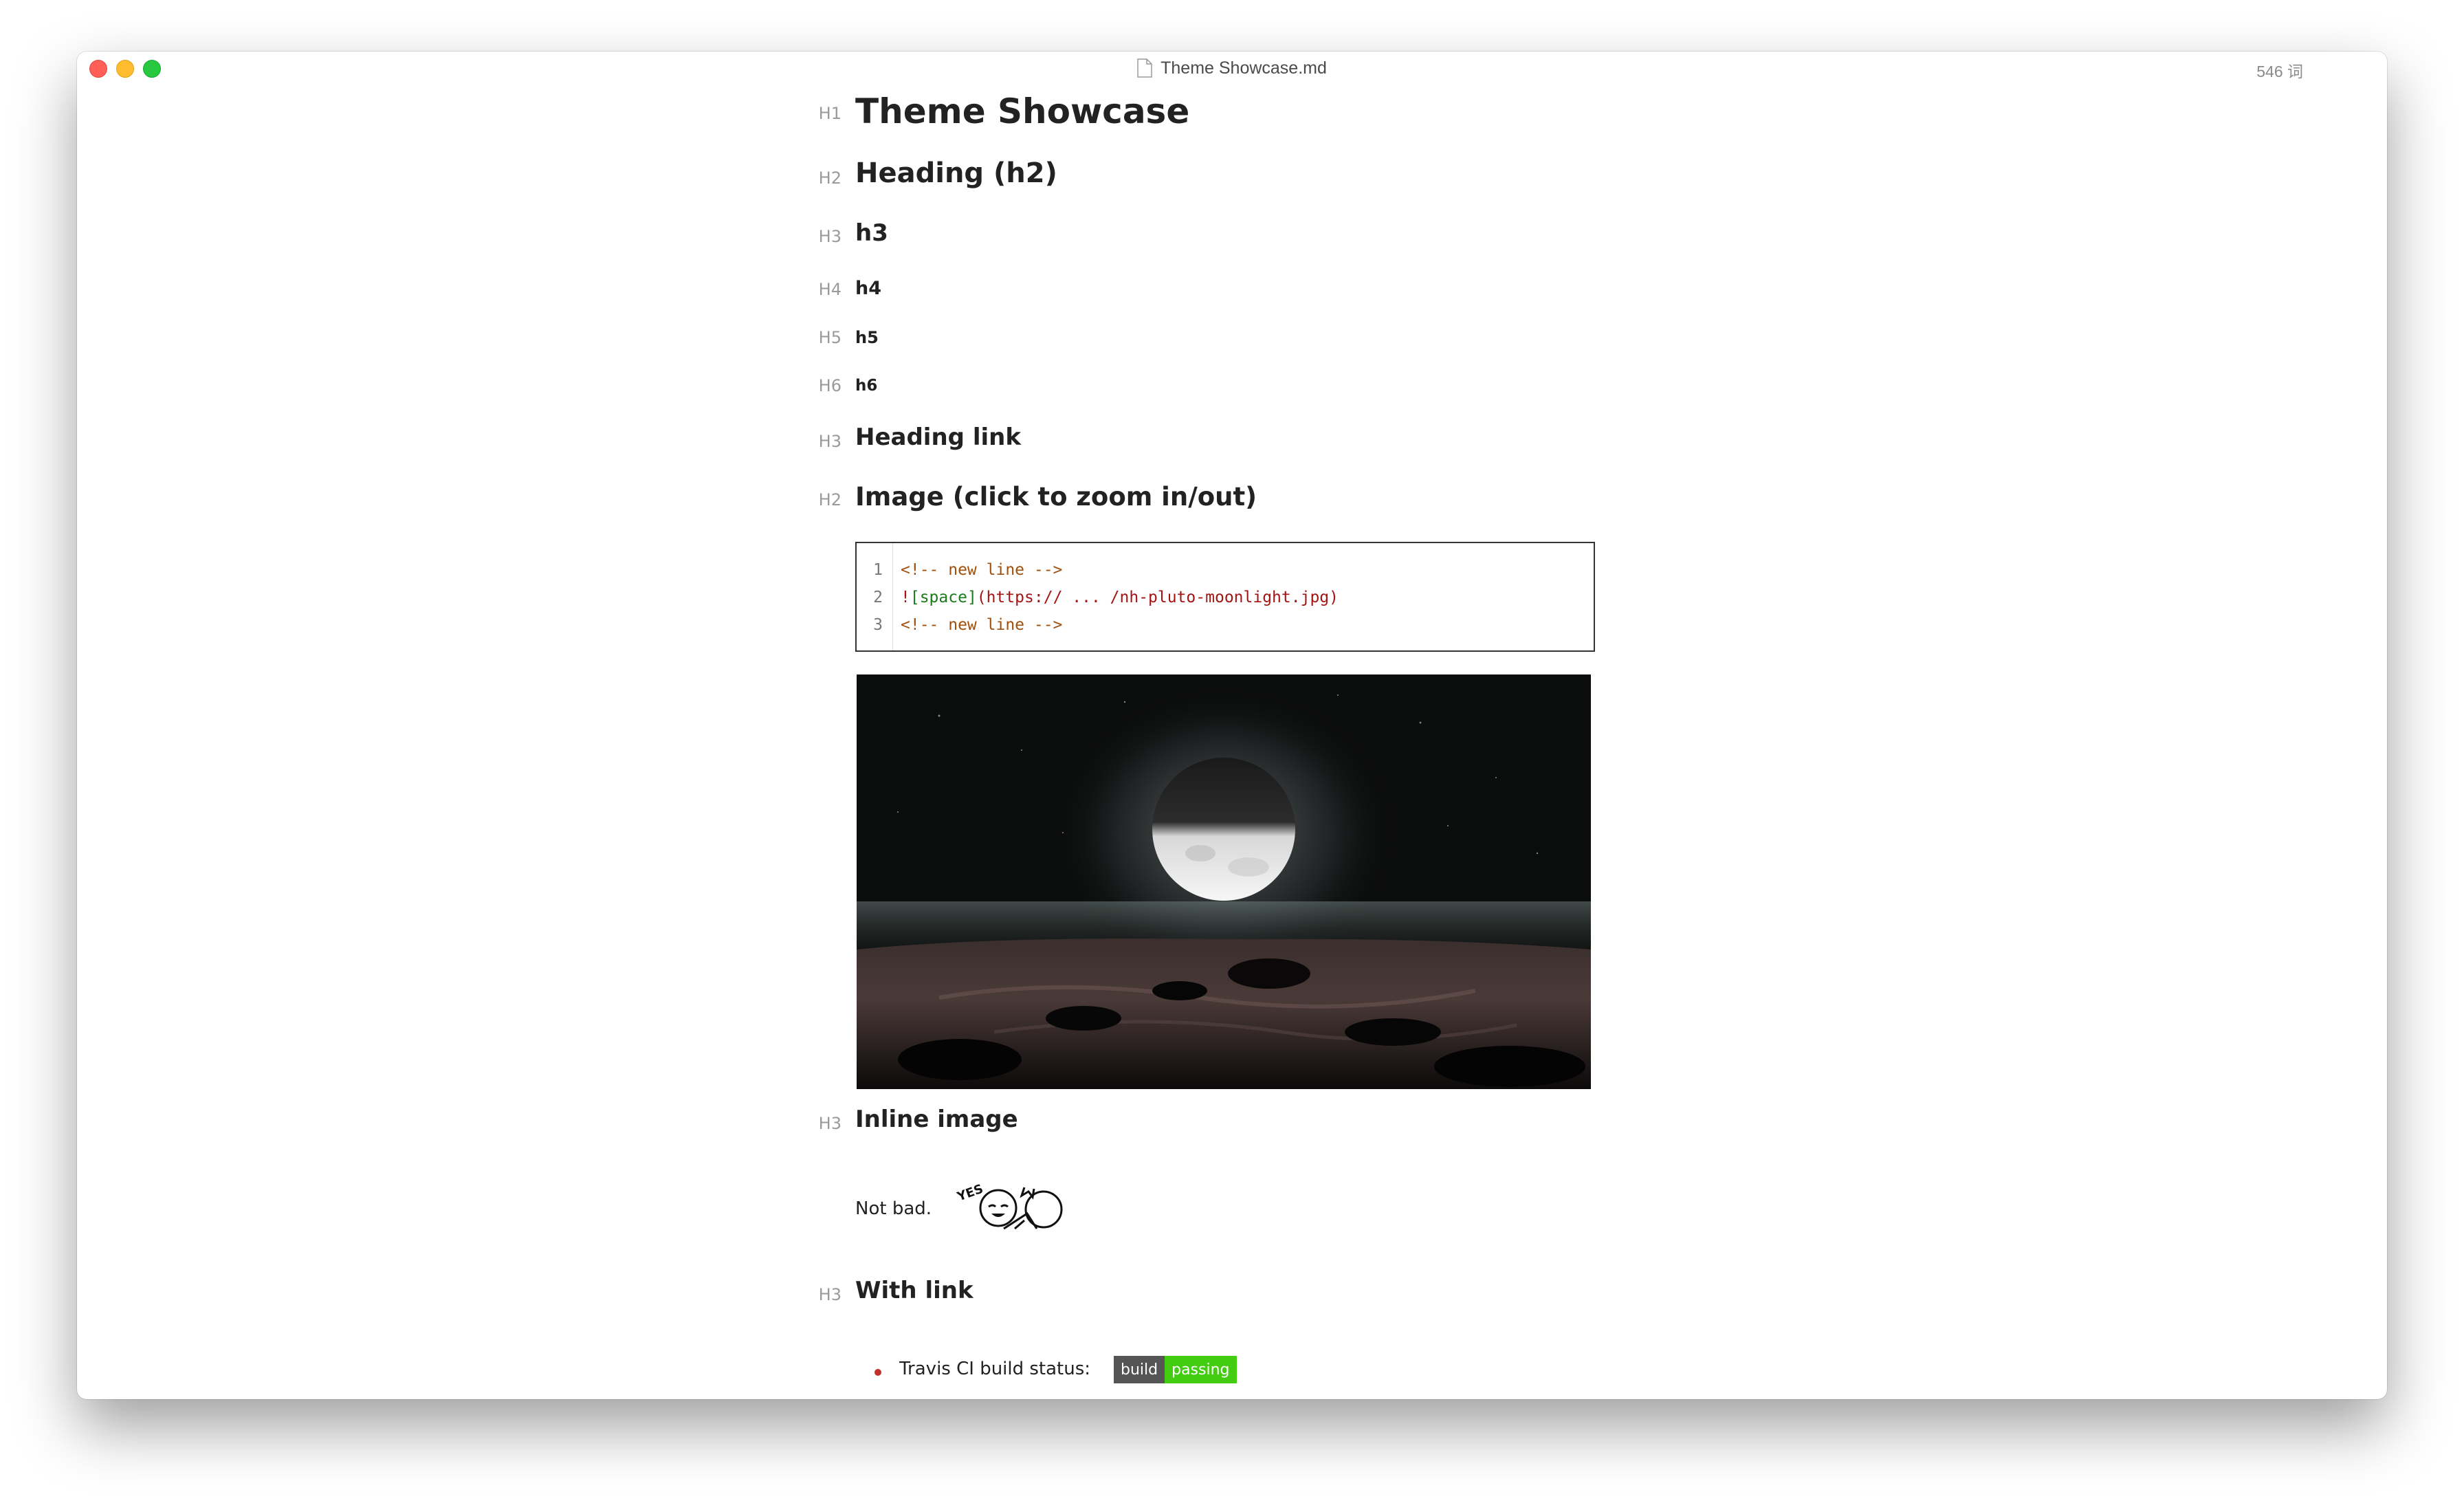  I want to click on code-line-3: <!-- new line -->, so click(982, 625).